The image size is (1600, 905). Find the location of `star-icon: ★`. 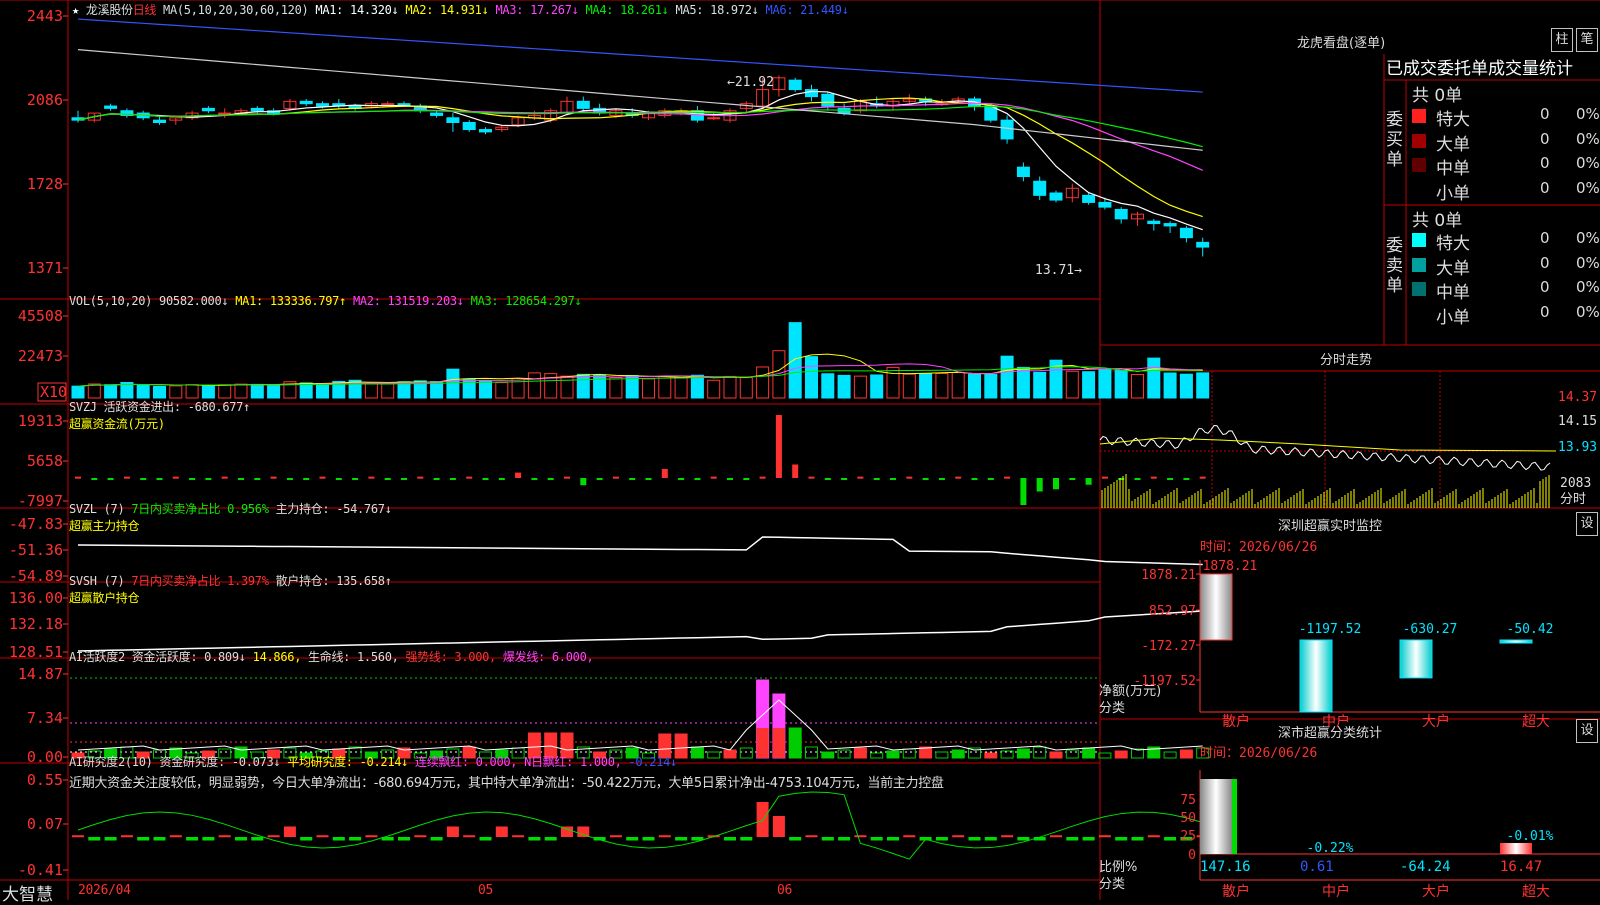

star-icon: ★ is located at coordinates (75, 10).